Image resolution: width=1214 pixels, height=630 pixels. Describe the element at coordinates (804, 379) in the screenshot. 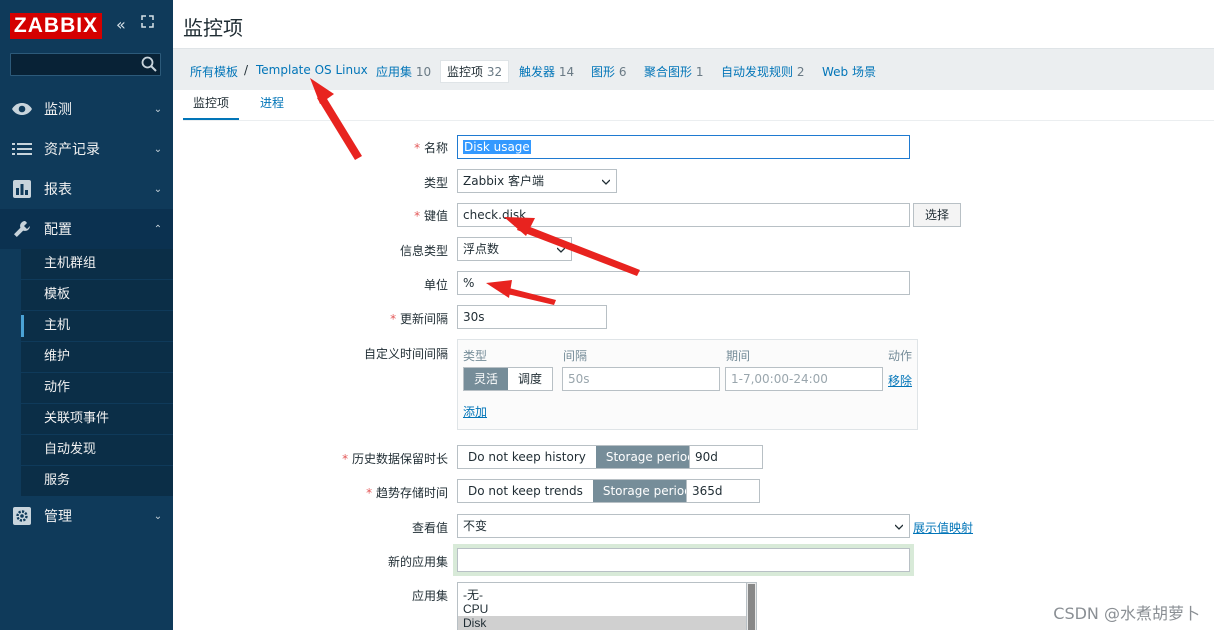

I see `custom-period-field: 1-7,00:00-24:00` at that location.